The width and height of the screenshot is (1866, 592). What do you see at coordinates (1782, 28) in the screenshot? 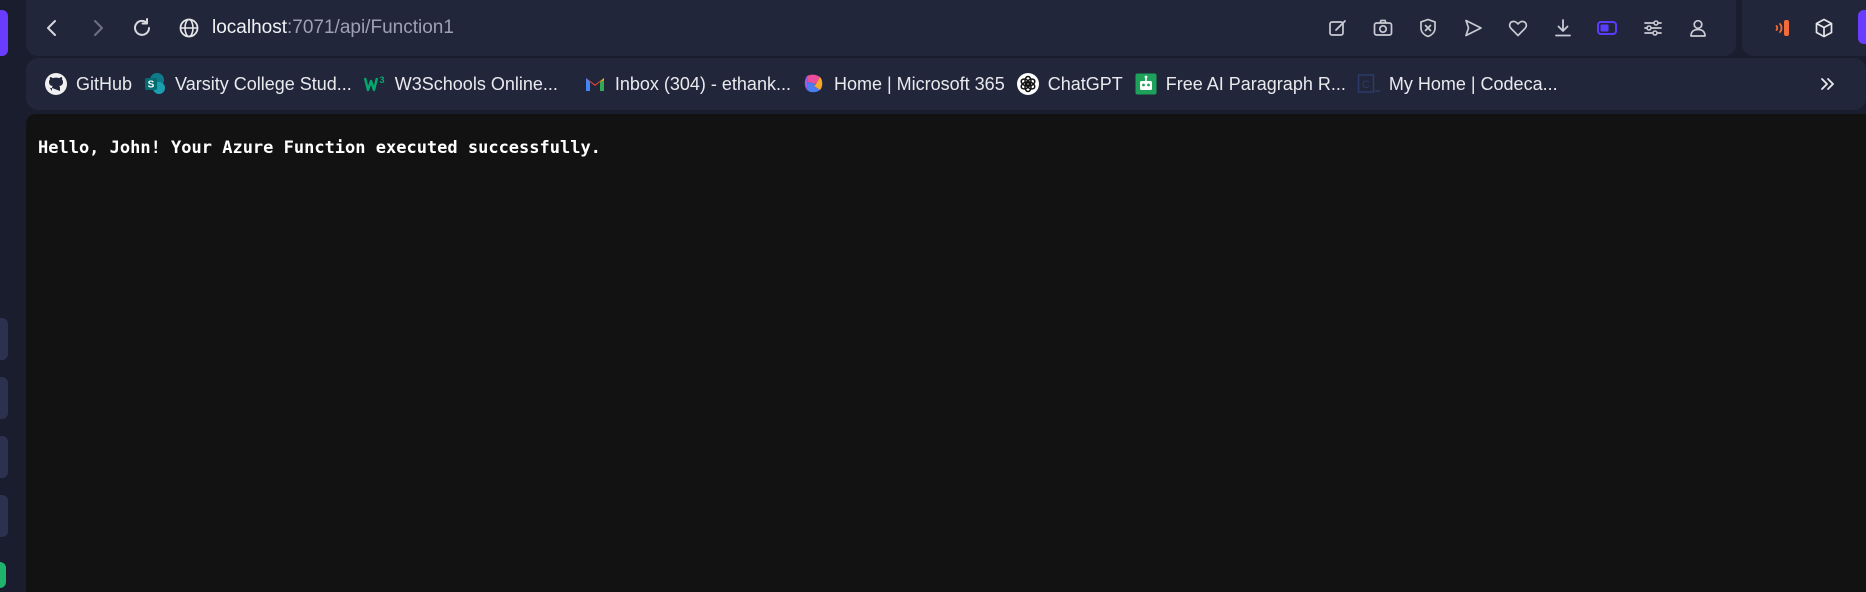
I see `audio-extension-icon` at bounding box center [1782, 28].